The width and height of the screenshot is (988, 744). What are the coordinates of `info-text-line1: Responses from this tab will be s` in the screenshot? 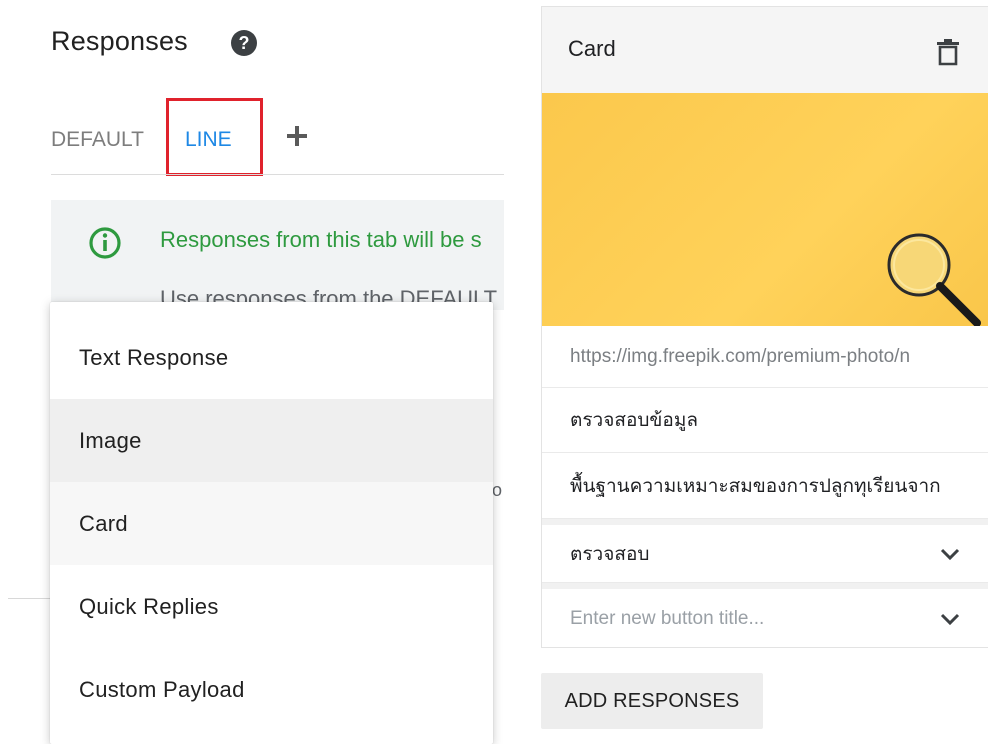 It's located at (321, 239).